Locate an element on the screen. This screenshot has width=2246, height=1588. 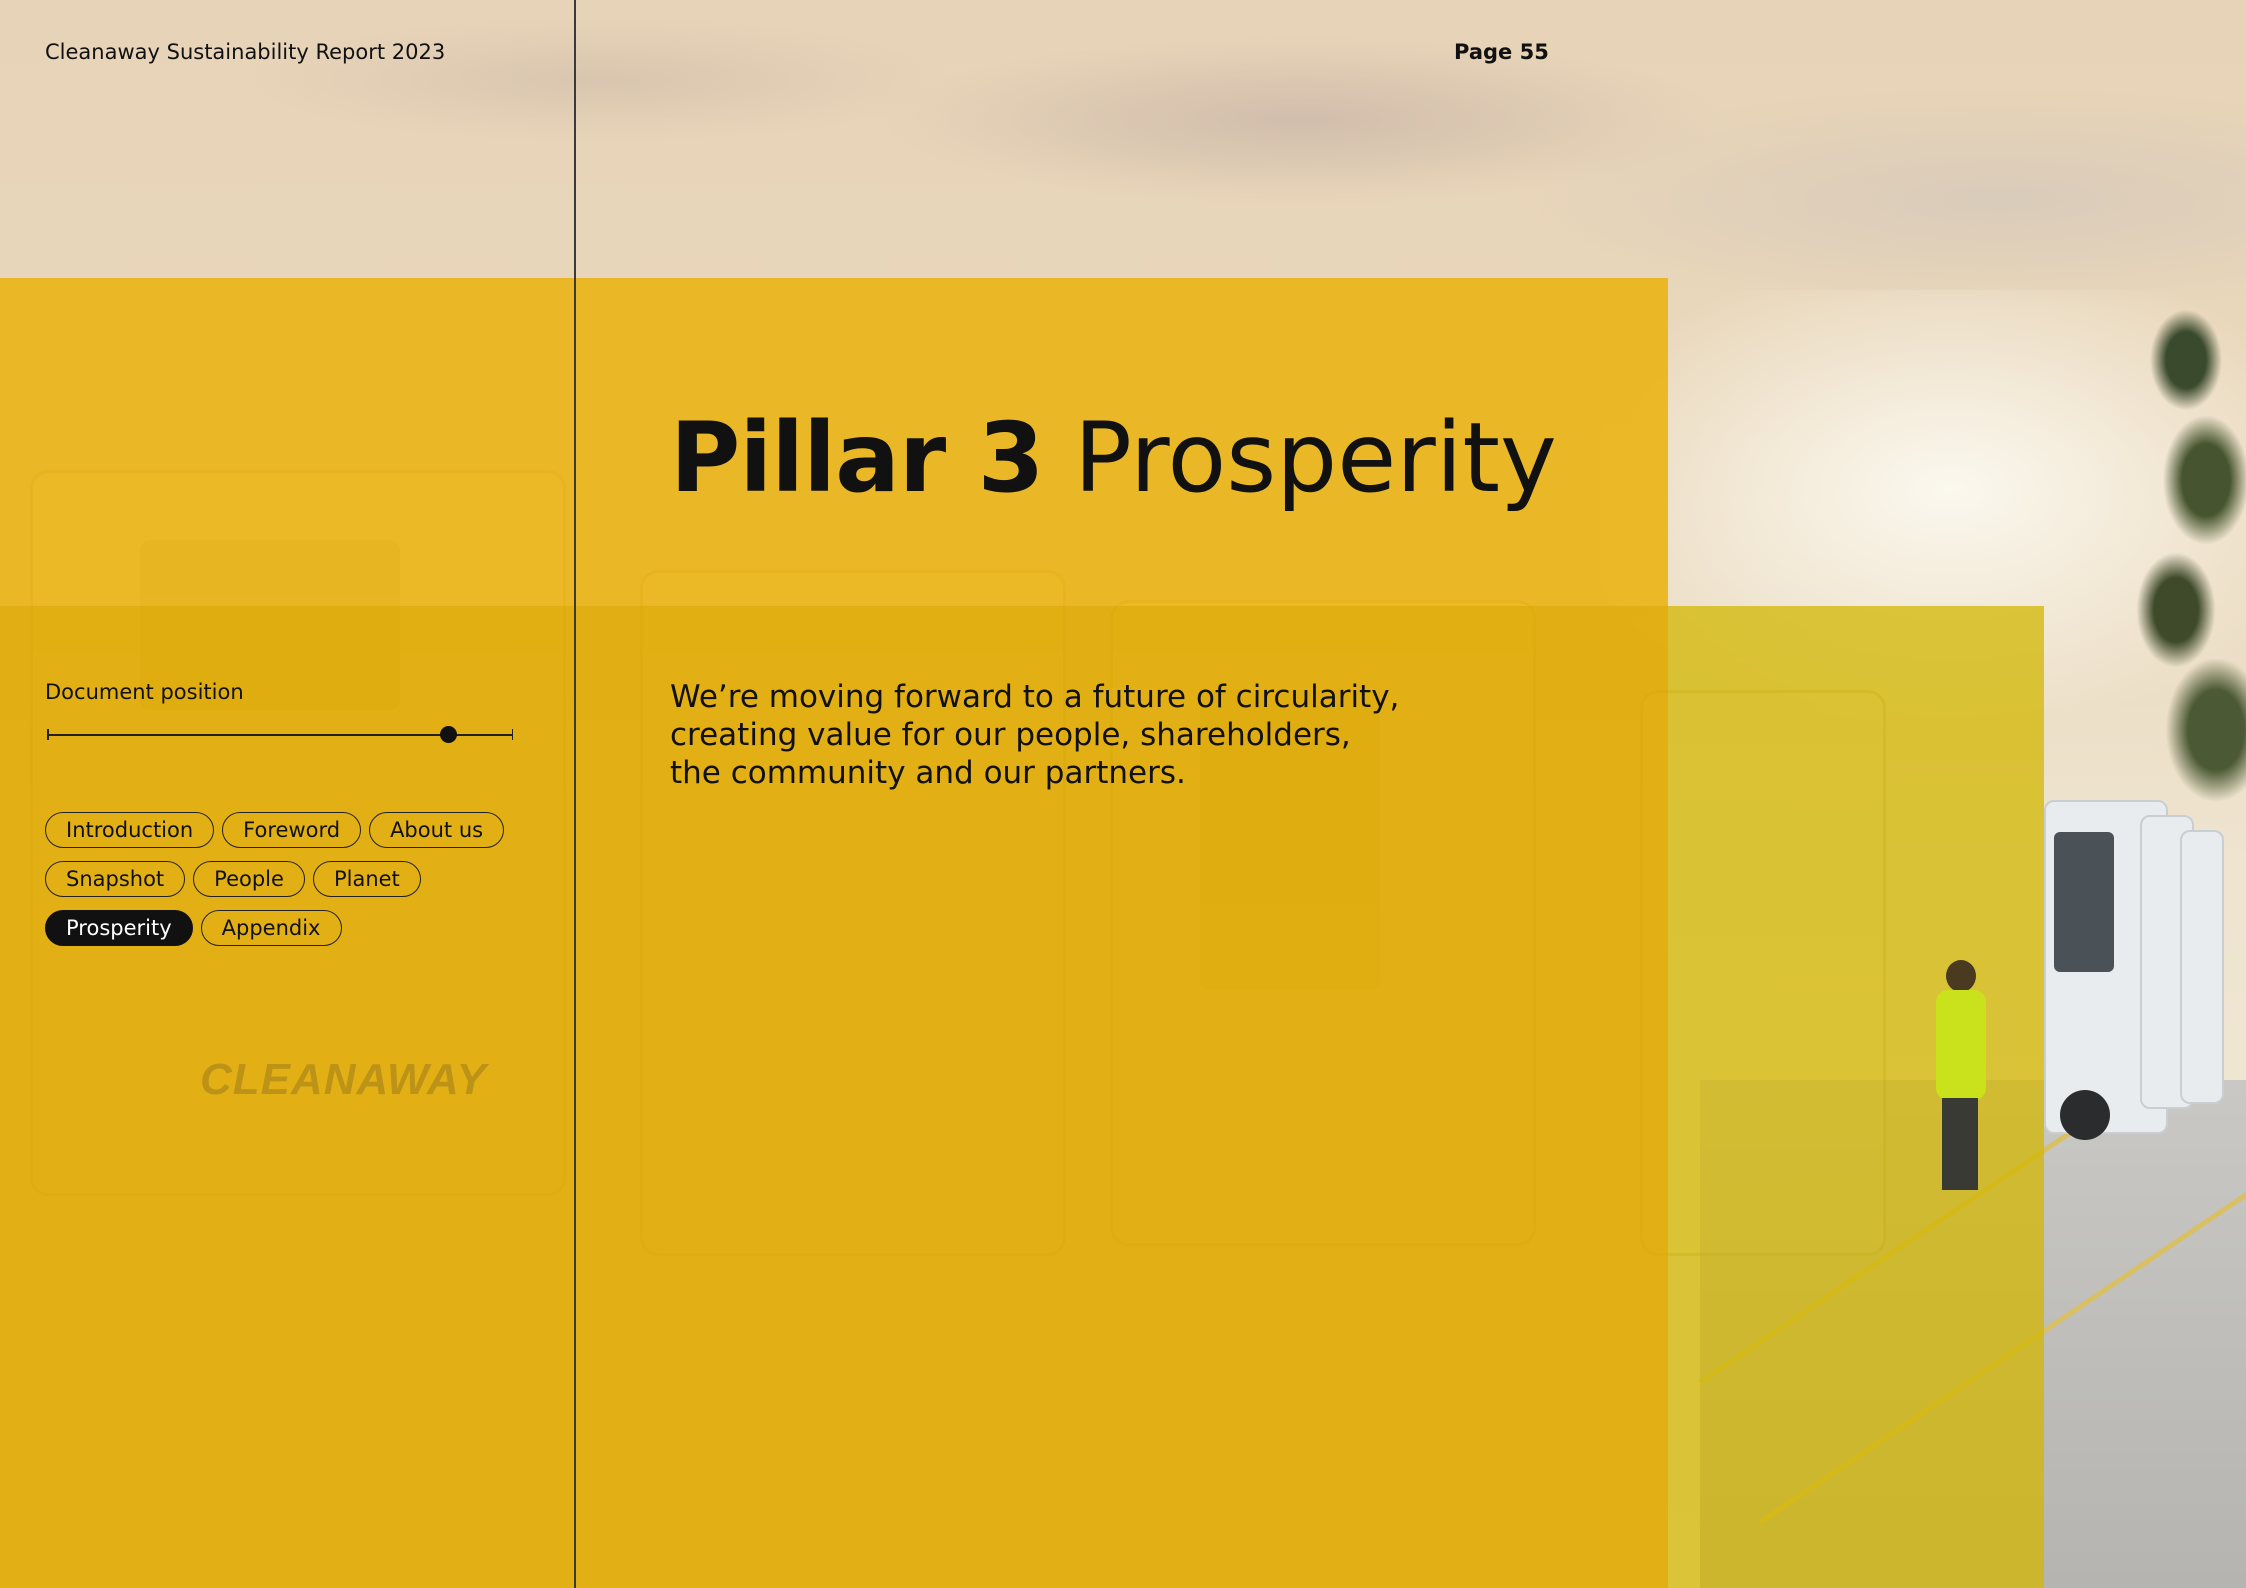
slider-knob is located at coordinates (448, 734).